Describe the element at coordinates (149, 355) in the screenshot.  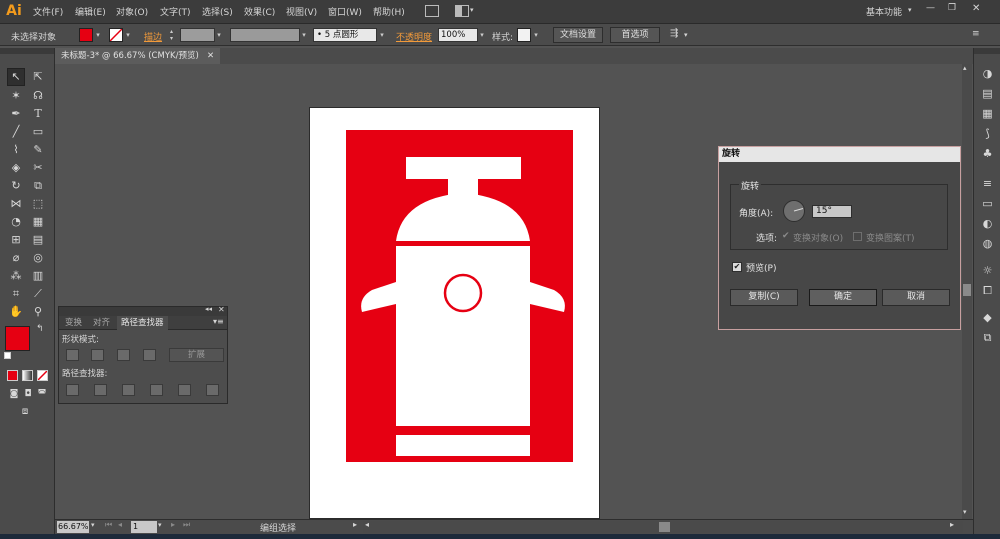
I see `exclude-icon` at that location.